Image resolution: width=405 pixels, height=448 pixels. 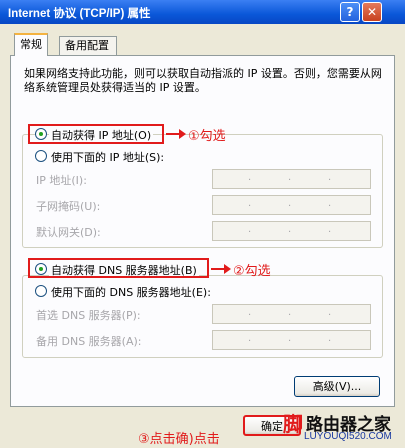 What do you see at coordinates (79, 14) in the screenshot?
I see `window-title: Internet 协议 (TCP/IP) 属性` at bounding box center [79, 14].